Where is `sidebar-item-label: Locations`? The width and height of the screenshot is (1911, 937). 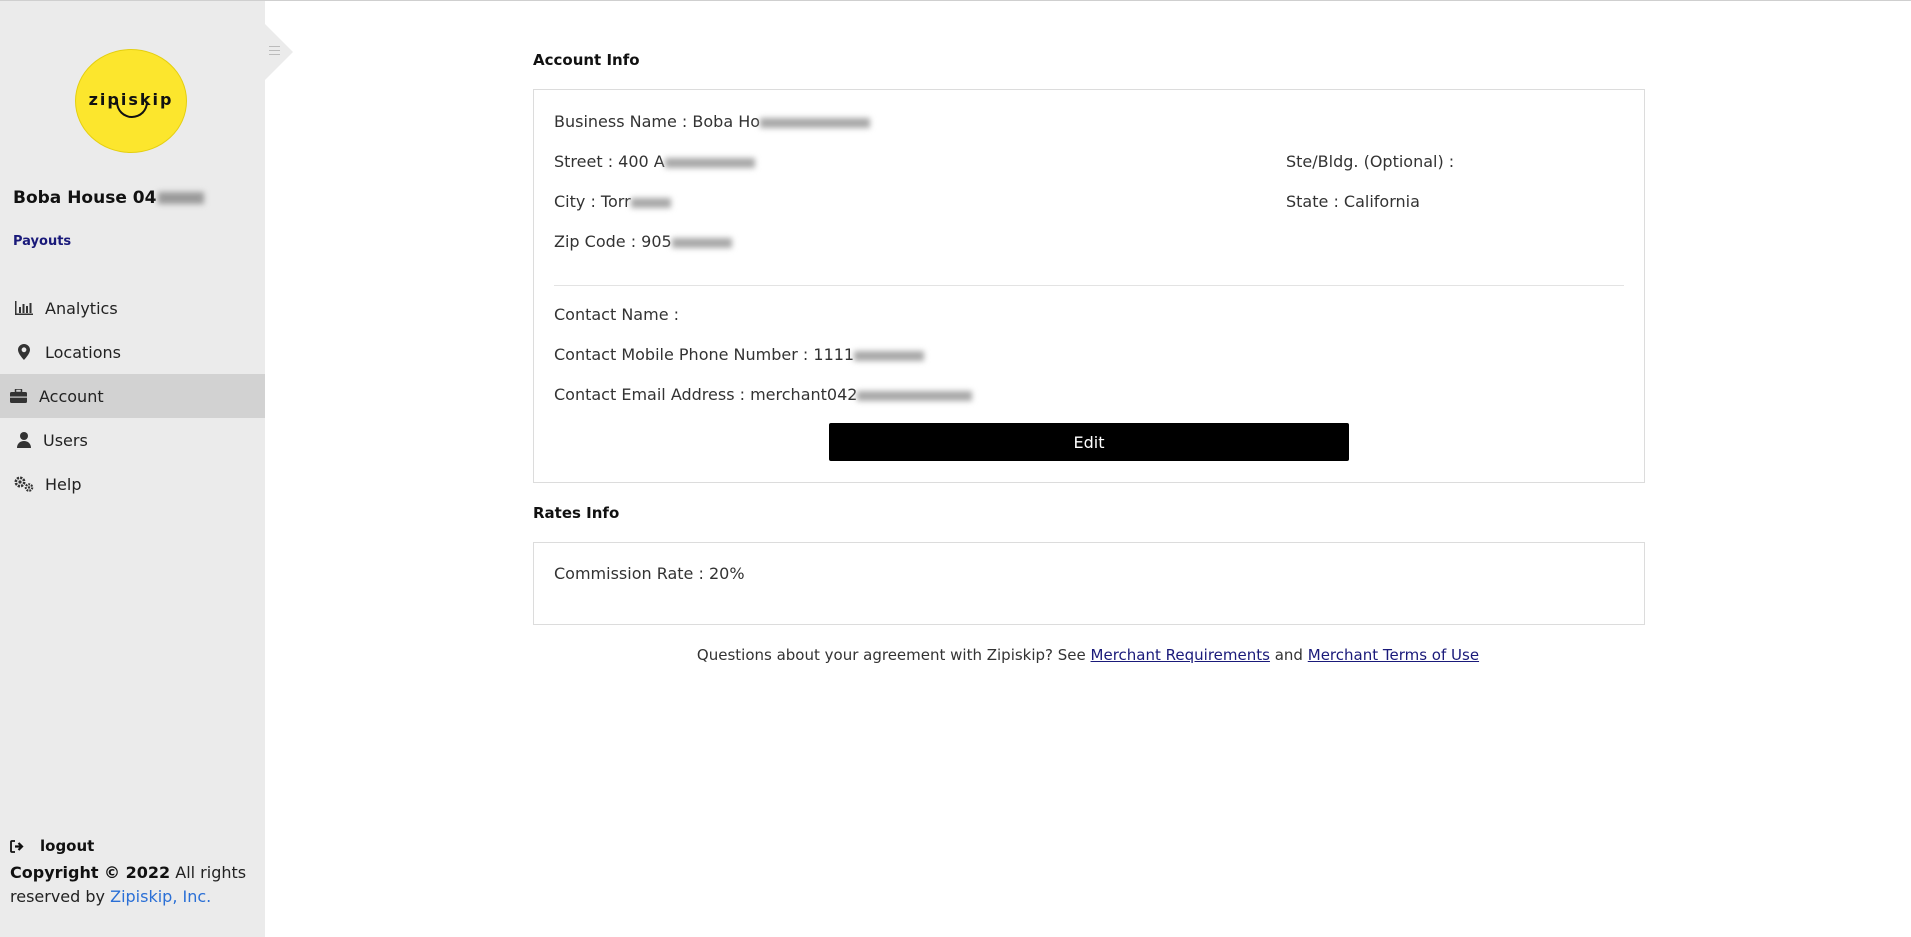 sidebar-item-label: Locations is located at coordinates (83, 352).